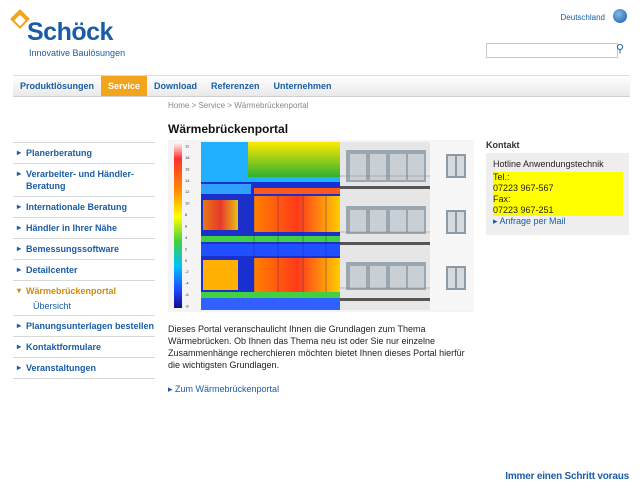 This screenshot has width=643, height=490. What do you see at coordinates (84, 207) in the screenshot?
I see `sidebar-item-internationale: Internationale Beratung` at bounding box center [84, 207].